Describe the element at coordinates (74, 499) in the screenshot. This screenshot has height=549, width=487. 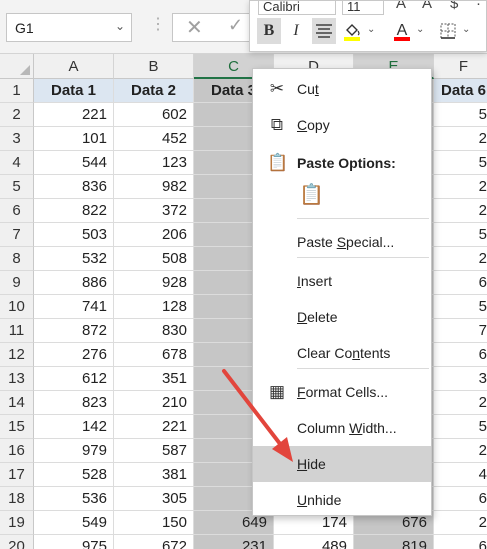
I see `table-cell: 536` at that location.